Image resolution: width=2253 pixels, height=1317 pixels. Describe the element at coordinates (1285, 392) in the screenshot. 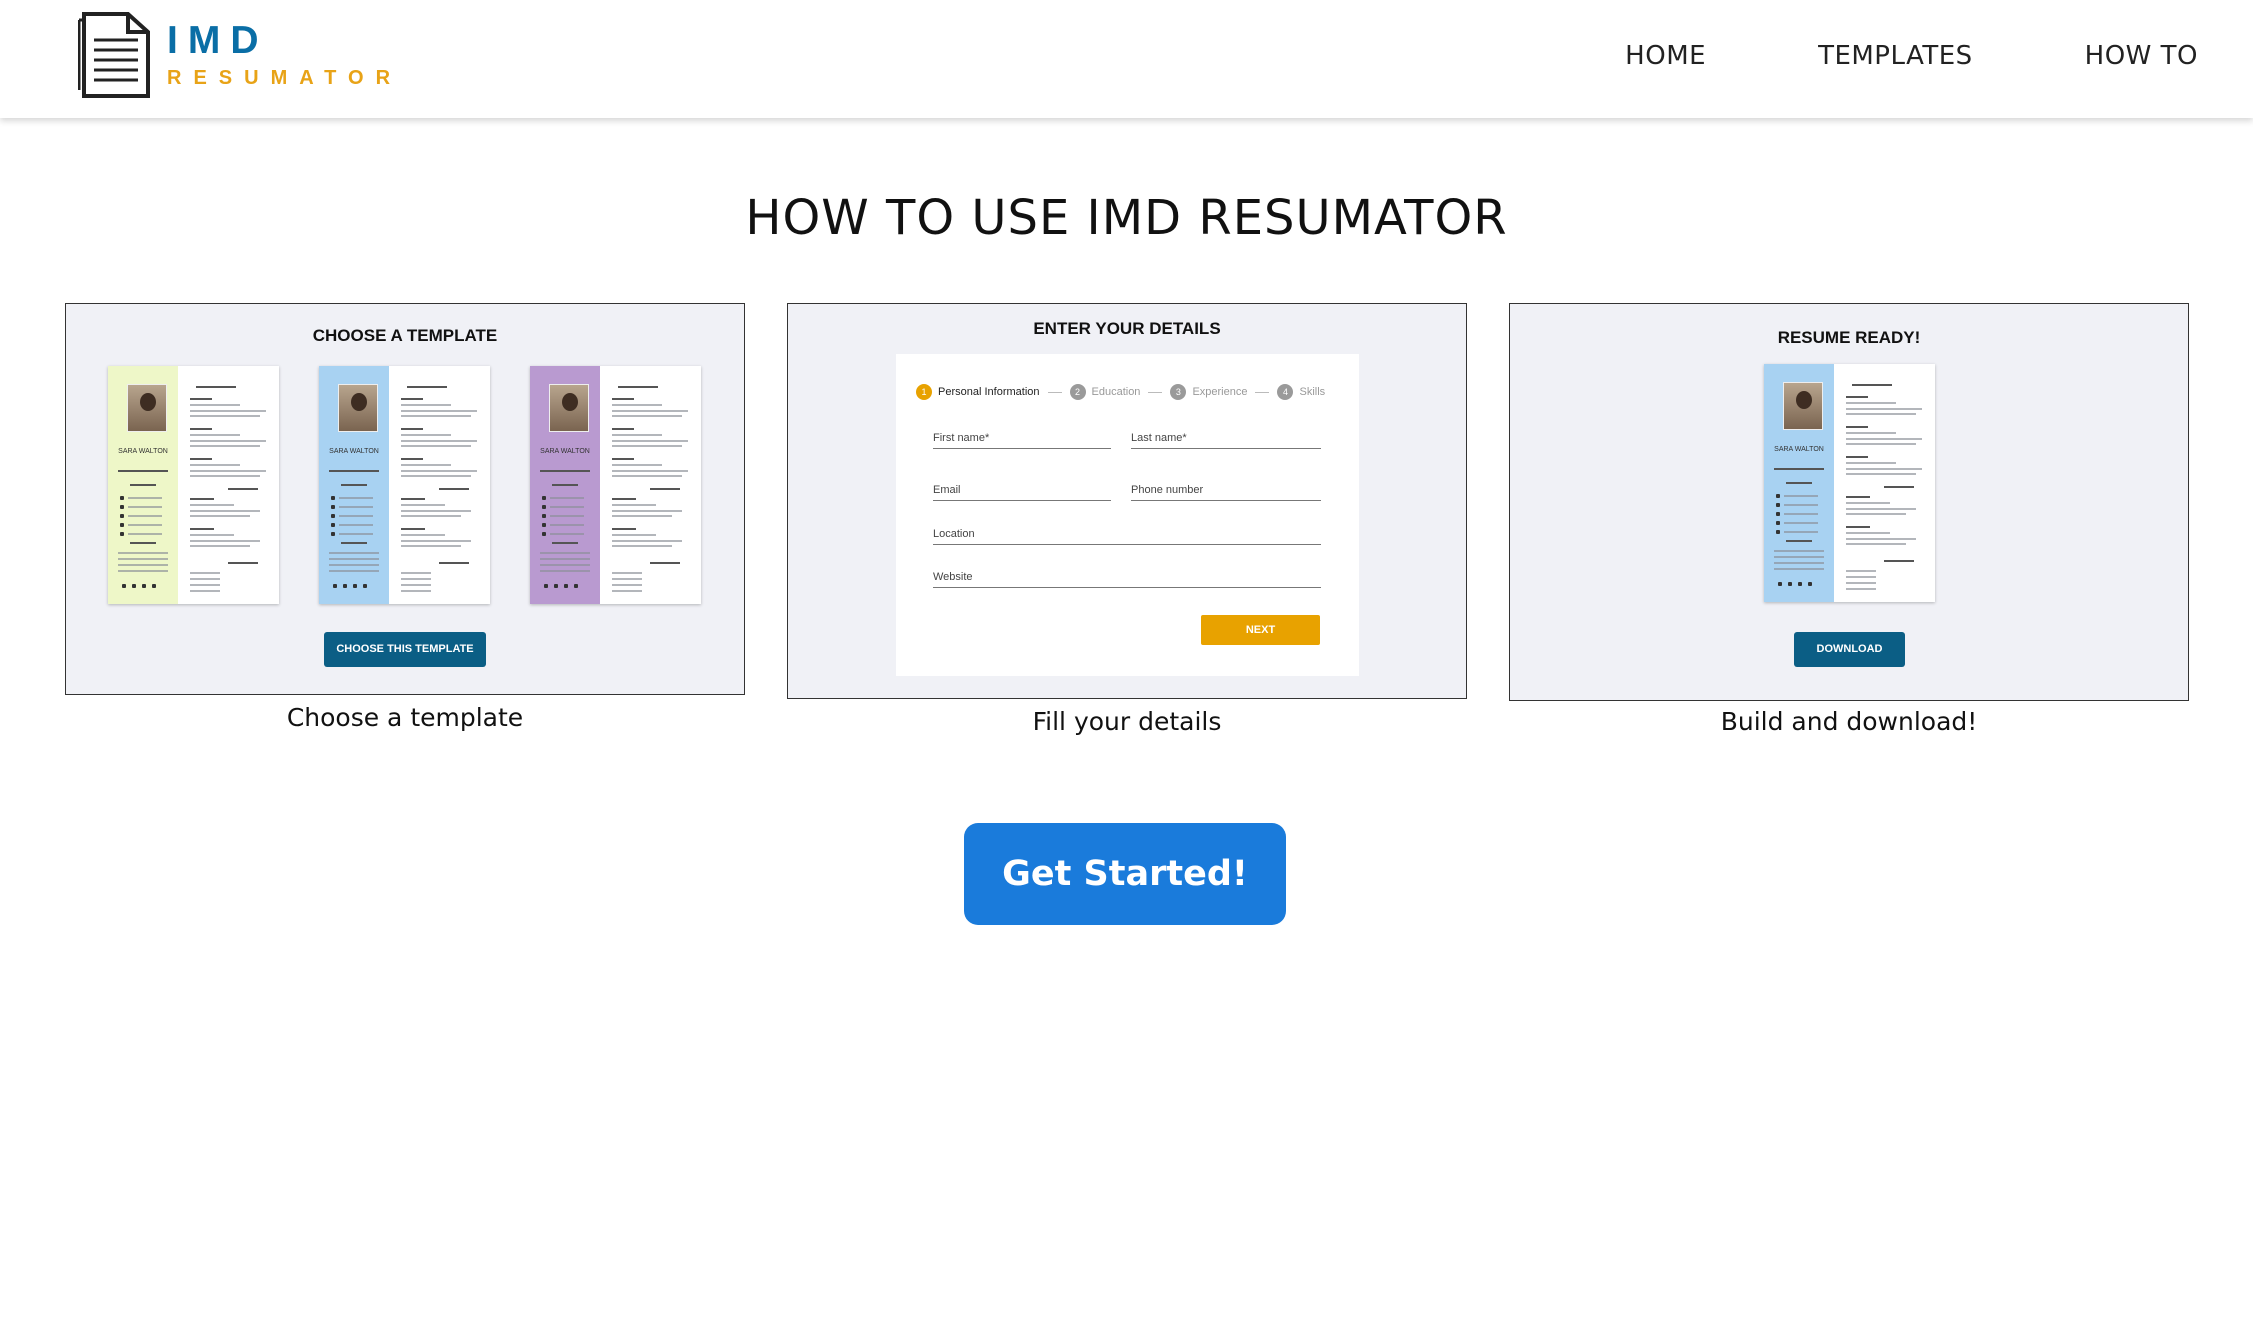

I see `step-number: 4` at that location.